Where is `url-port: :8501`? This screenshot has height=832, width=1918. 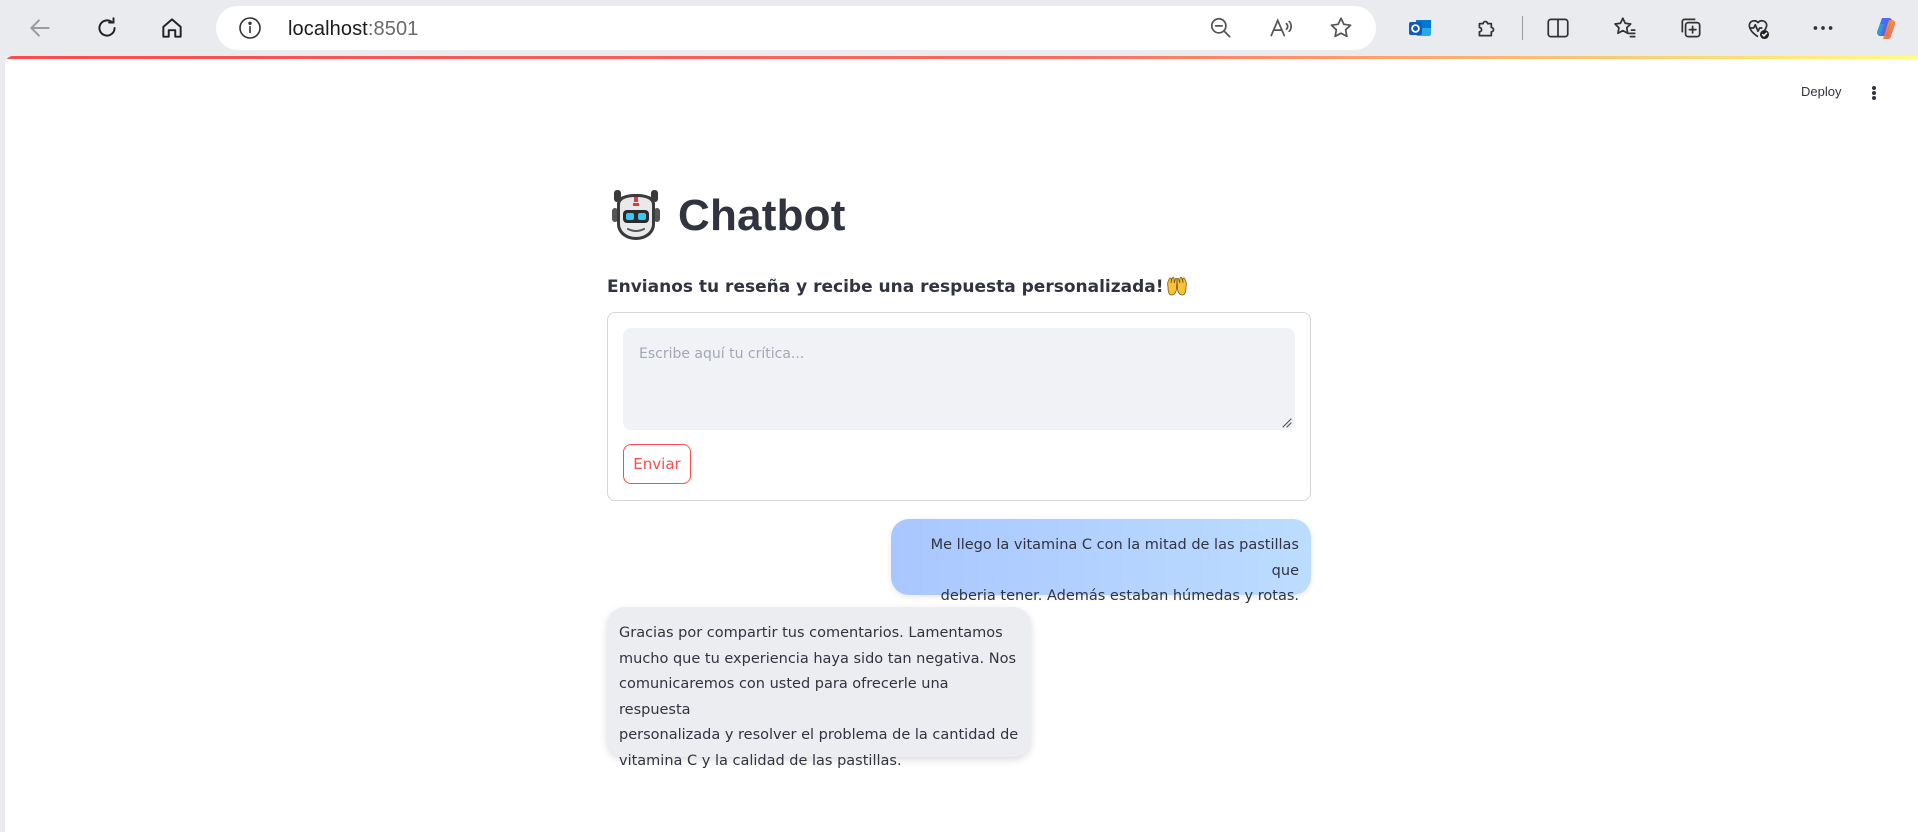 url-port: :8501 is located at coordinates (393, 29).